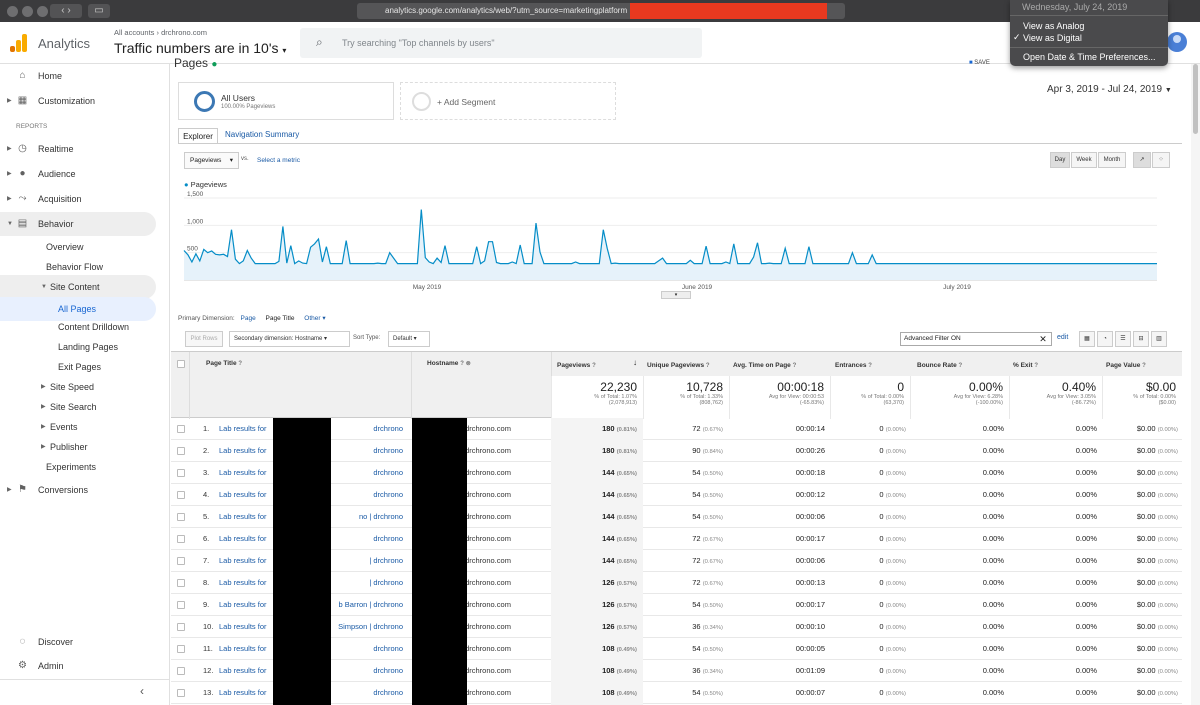  Describe the element at coordinates (142, 691) in the screenshot. I see `collapse-sidebar-icon: ‹` at that location.